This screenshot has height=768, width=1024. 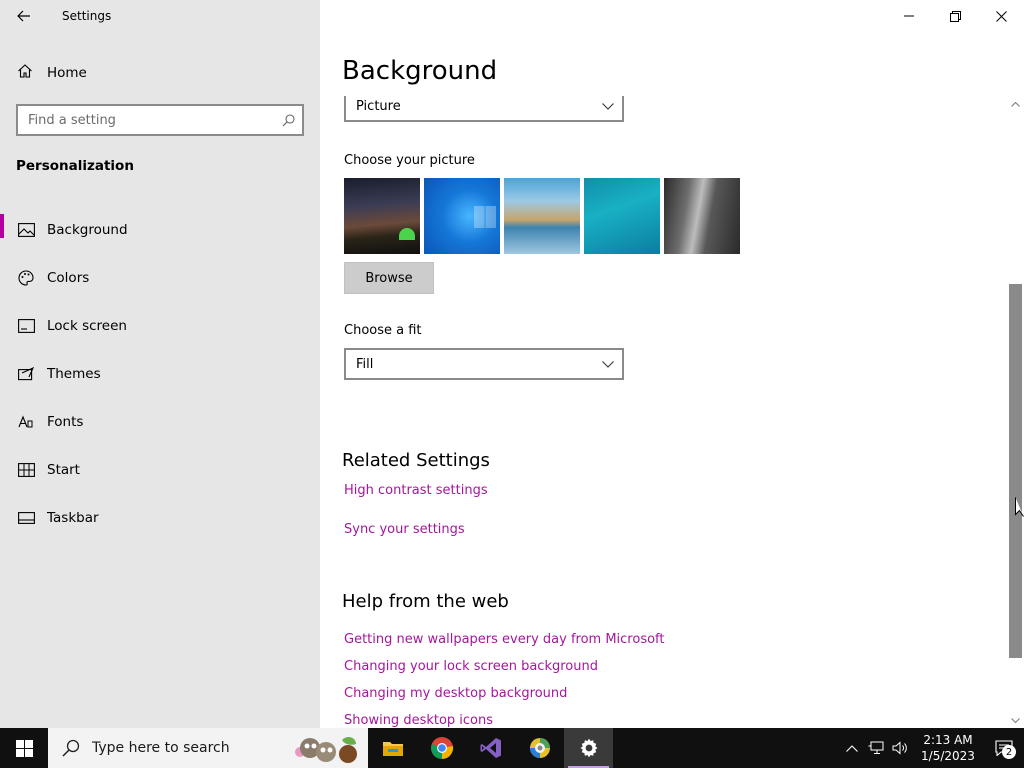 I want to click on scroll-up-button, so click(x=1015, y=104).